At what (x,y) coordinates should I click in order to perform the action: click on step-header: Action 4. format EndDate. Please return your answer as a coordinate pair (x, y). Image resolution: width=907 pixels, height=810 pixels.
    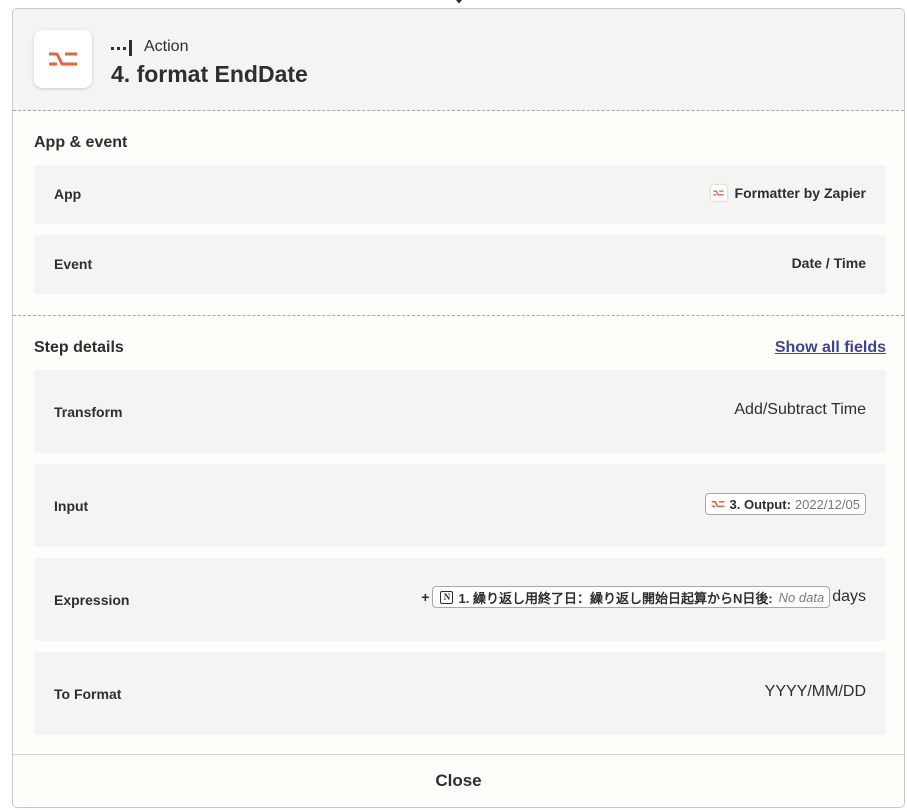
    Looking at the image, I should click on (458, 60).